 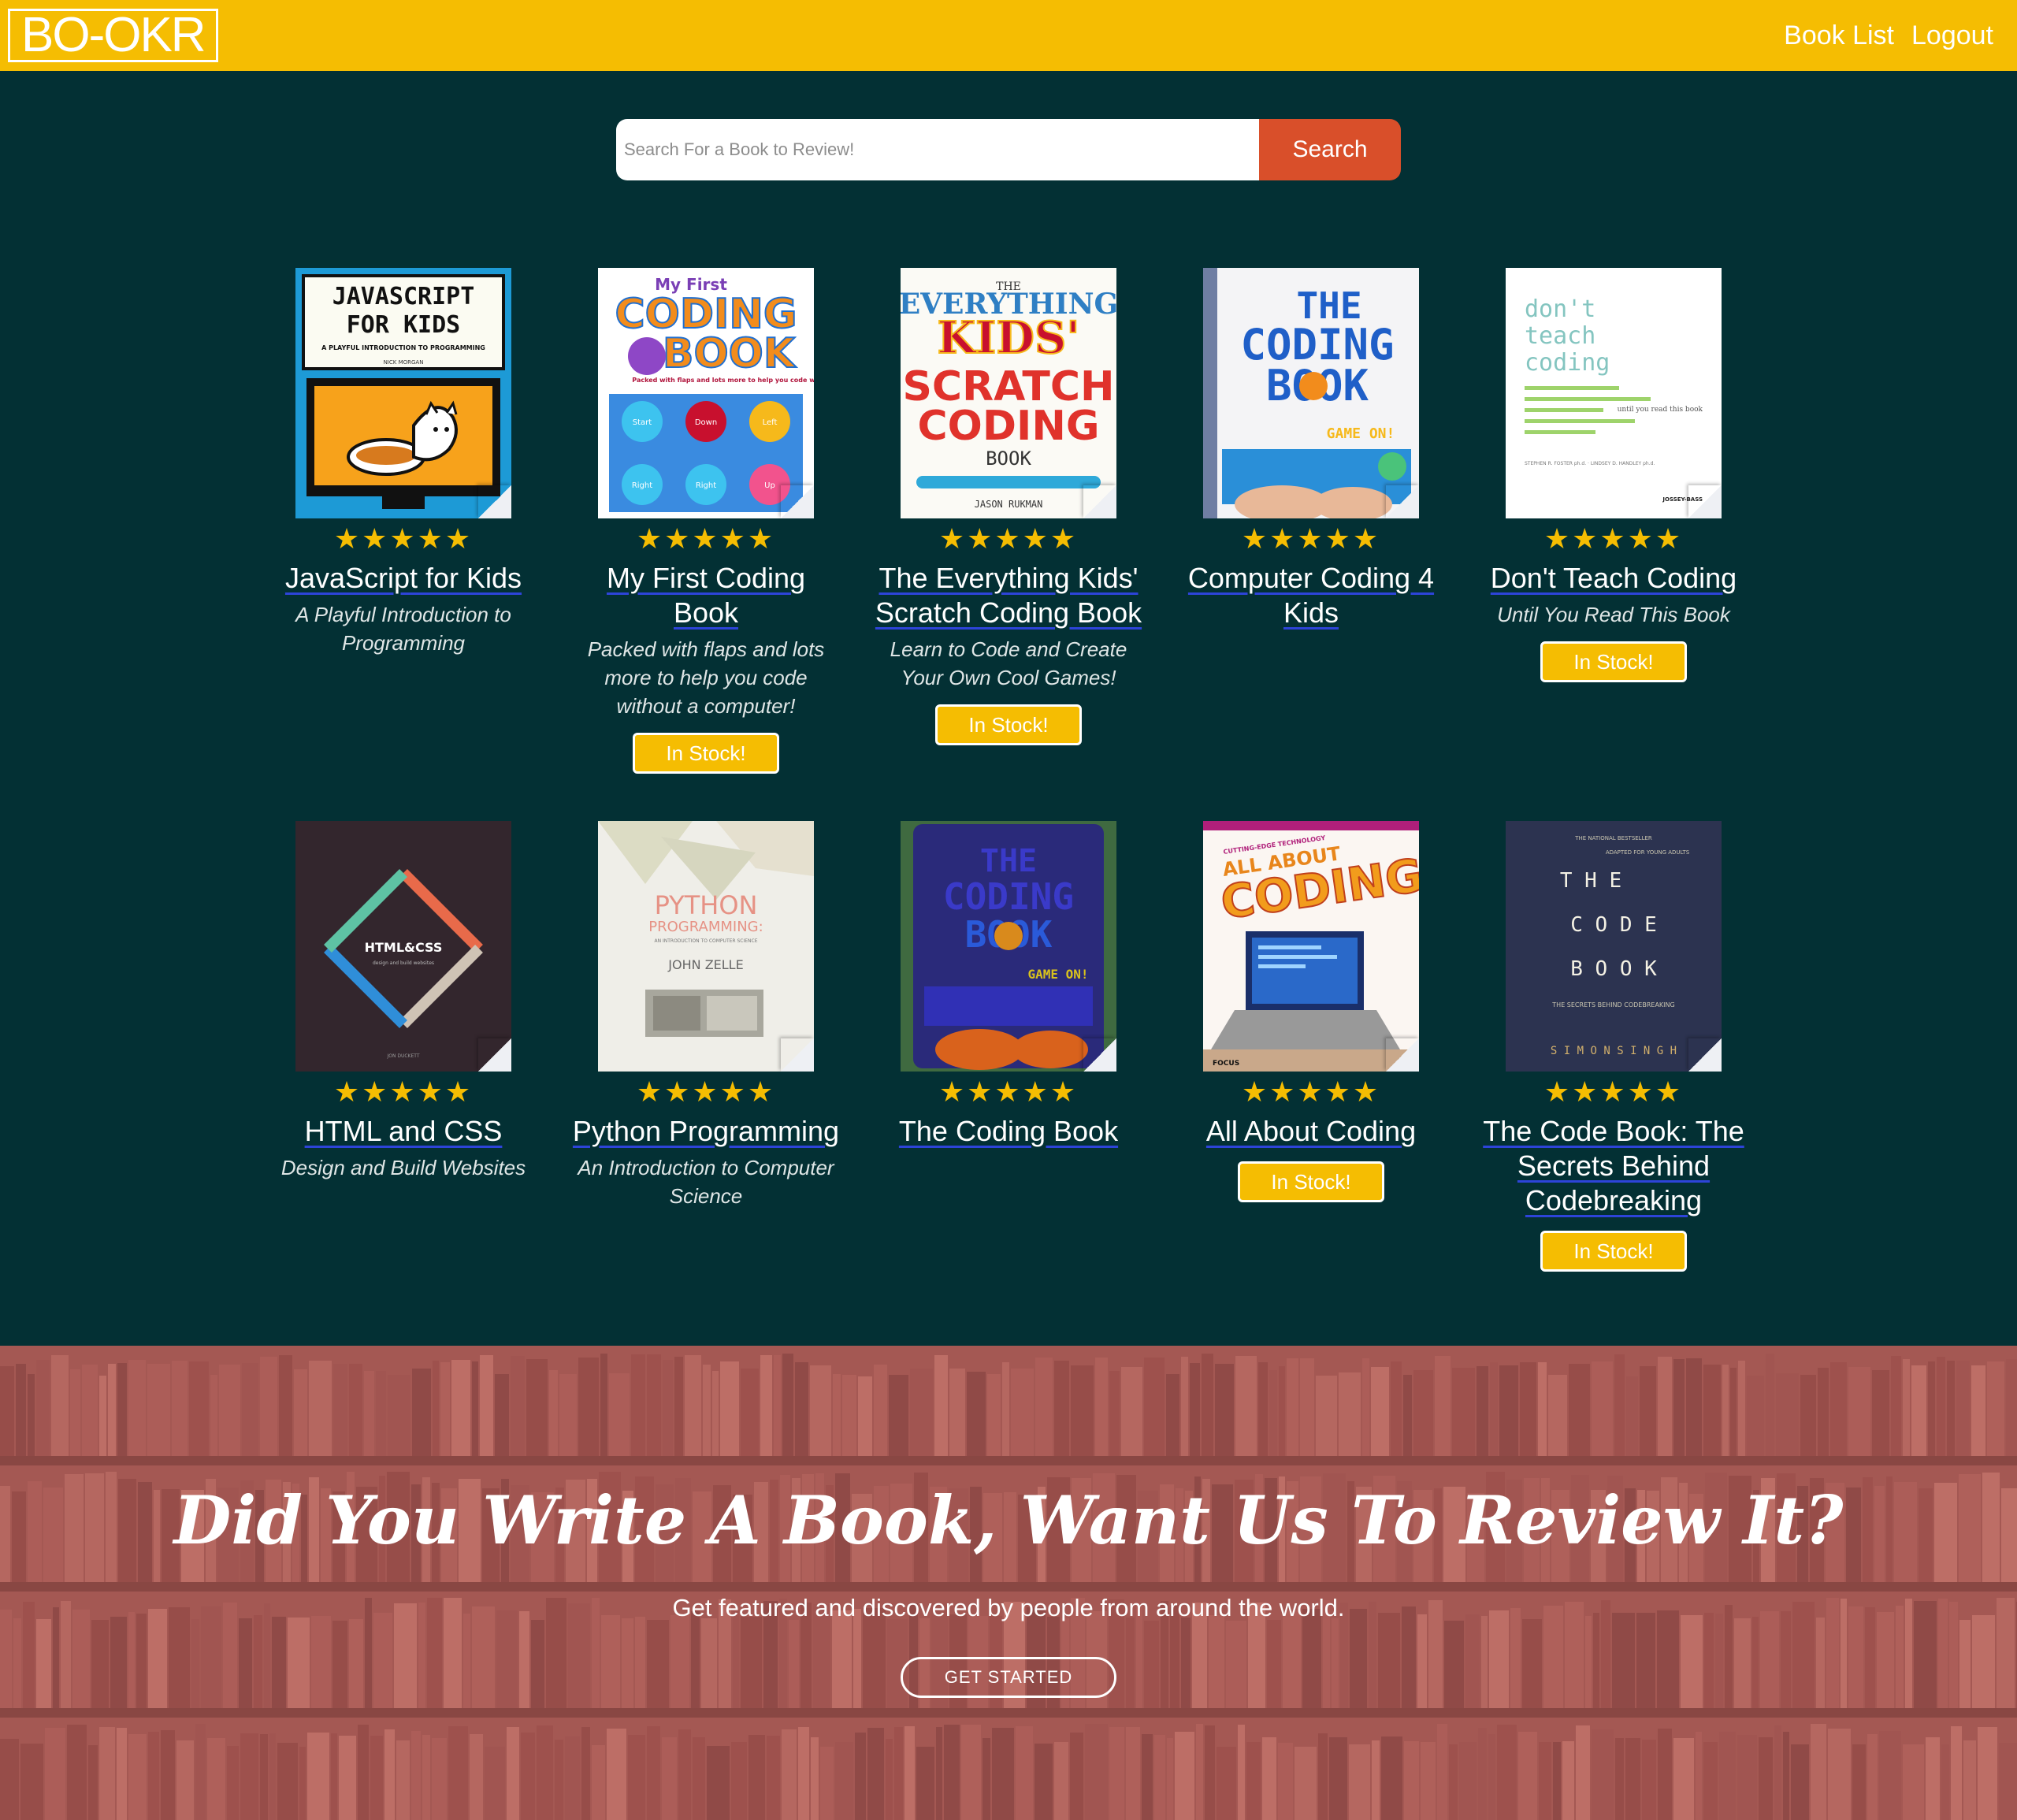 What do you see at coordinates (706, 1131) in the screenshot?
I see `book-title-link: Python Programming` at bounding box center [706, 1131].